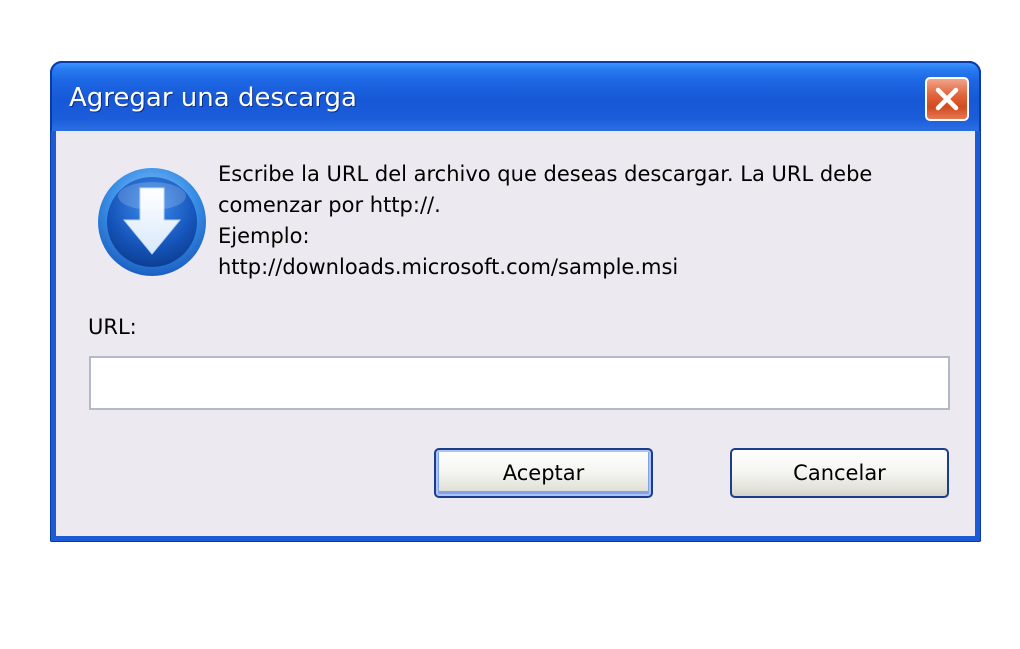 Image resolution: width=1020 pixels, height=649 pixels. What do you see at coordinates (329, 205) in the screenshot?
I see `message-line: comenzar por http://.` at bounding box center [329, 205].